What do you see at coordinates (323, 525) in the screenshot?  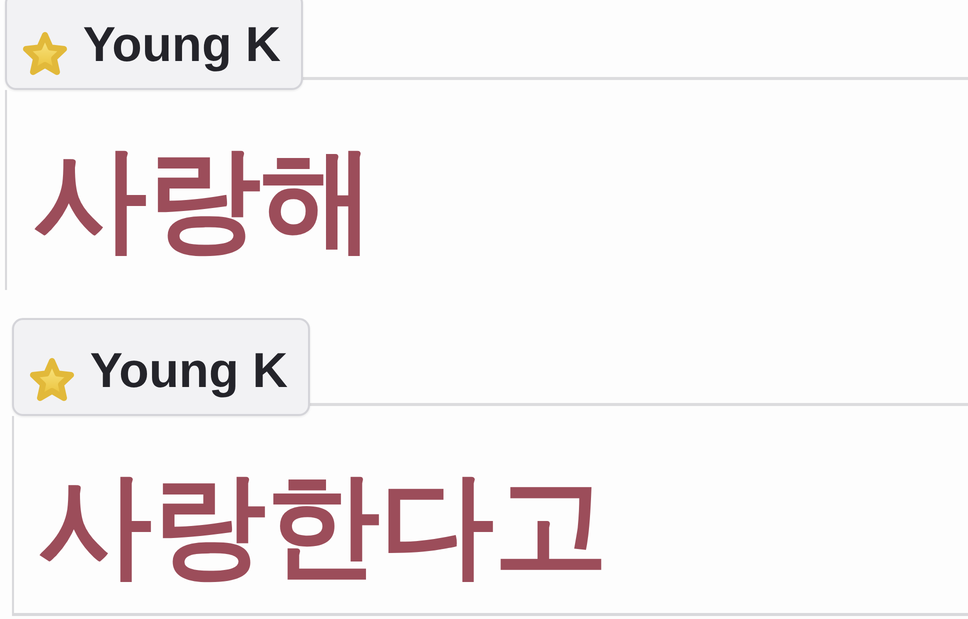 I see `message-text: 사랑한다고` at bounding box center [323, 525].